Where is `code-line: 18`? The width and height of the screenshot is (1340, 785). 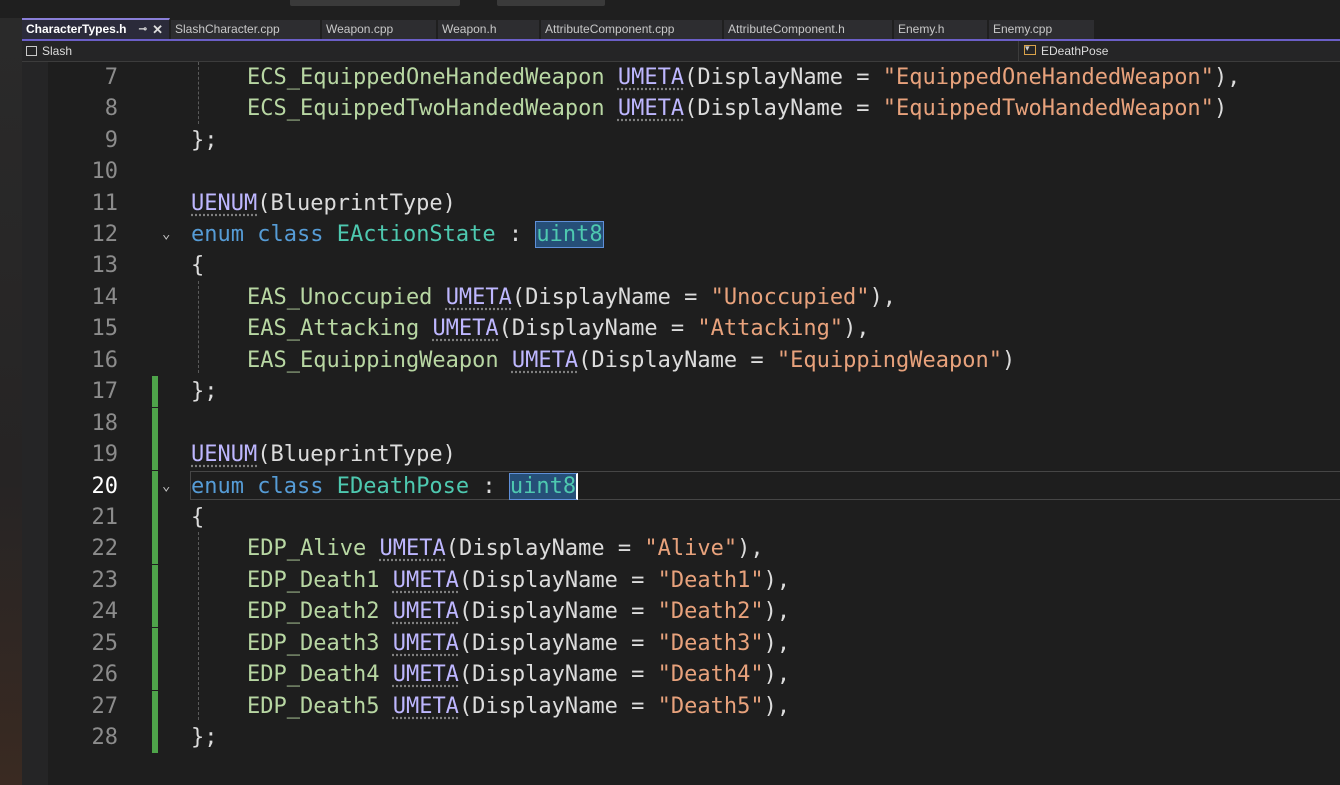 code-line: 18 is located at coordinates (681, 423).